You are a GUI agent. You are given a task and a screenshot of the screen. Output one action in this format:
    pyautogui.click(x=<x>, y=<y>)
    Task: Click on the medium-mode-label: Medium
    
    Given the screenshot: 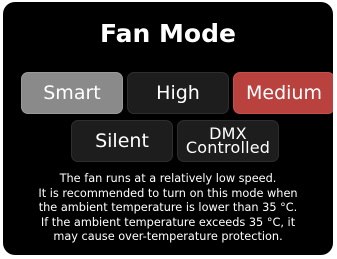 What is the action you would take?
    pyautogui.click(x=284, y=93)
    